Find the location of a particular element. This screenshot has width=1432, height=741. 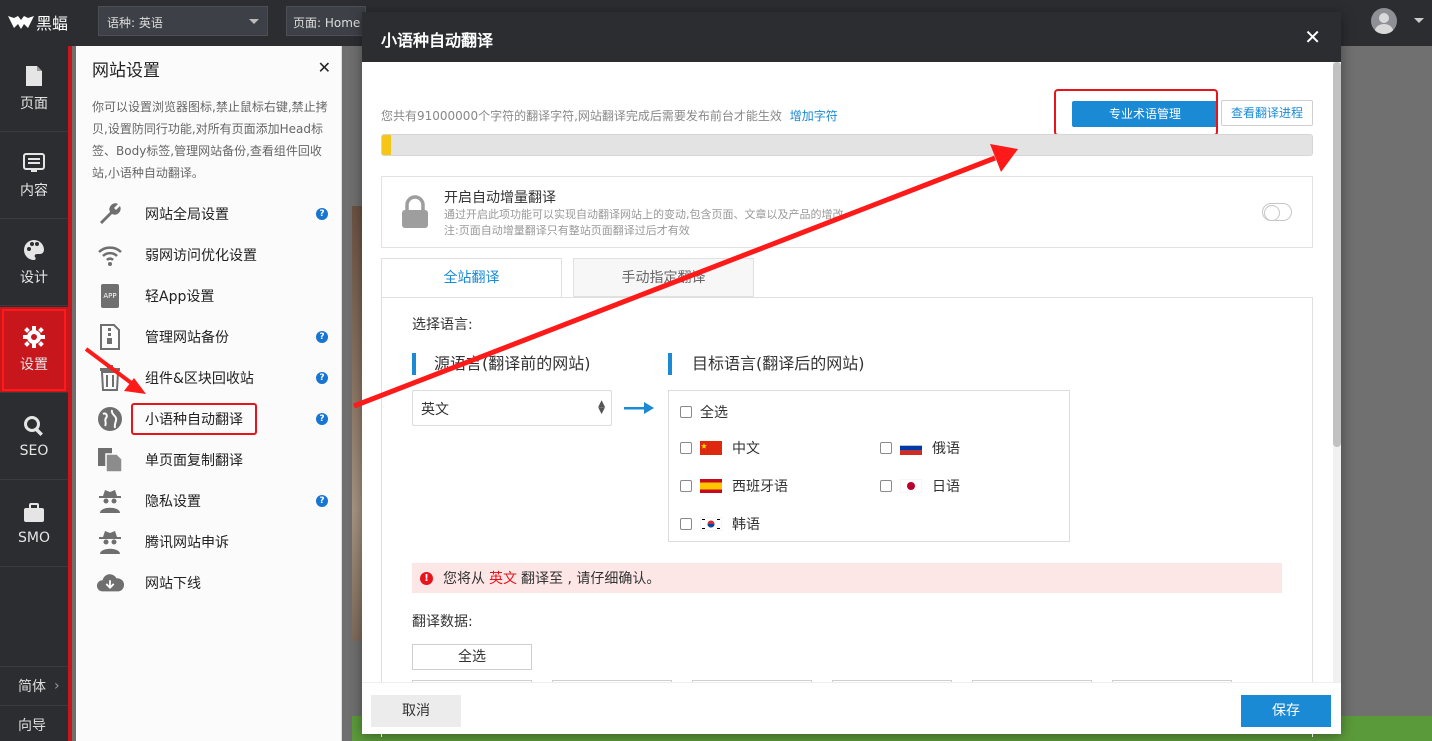

source-language-value: 英文 is located at coordinates (435, 410).